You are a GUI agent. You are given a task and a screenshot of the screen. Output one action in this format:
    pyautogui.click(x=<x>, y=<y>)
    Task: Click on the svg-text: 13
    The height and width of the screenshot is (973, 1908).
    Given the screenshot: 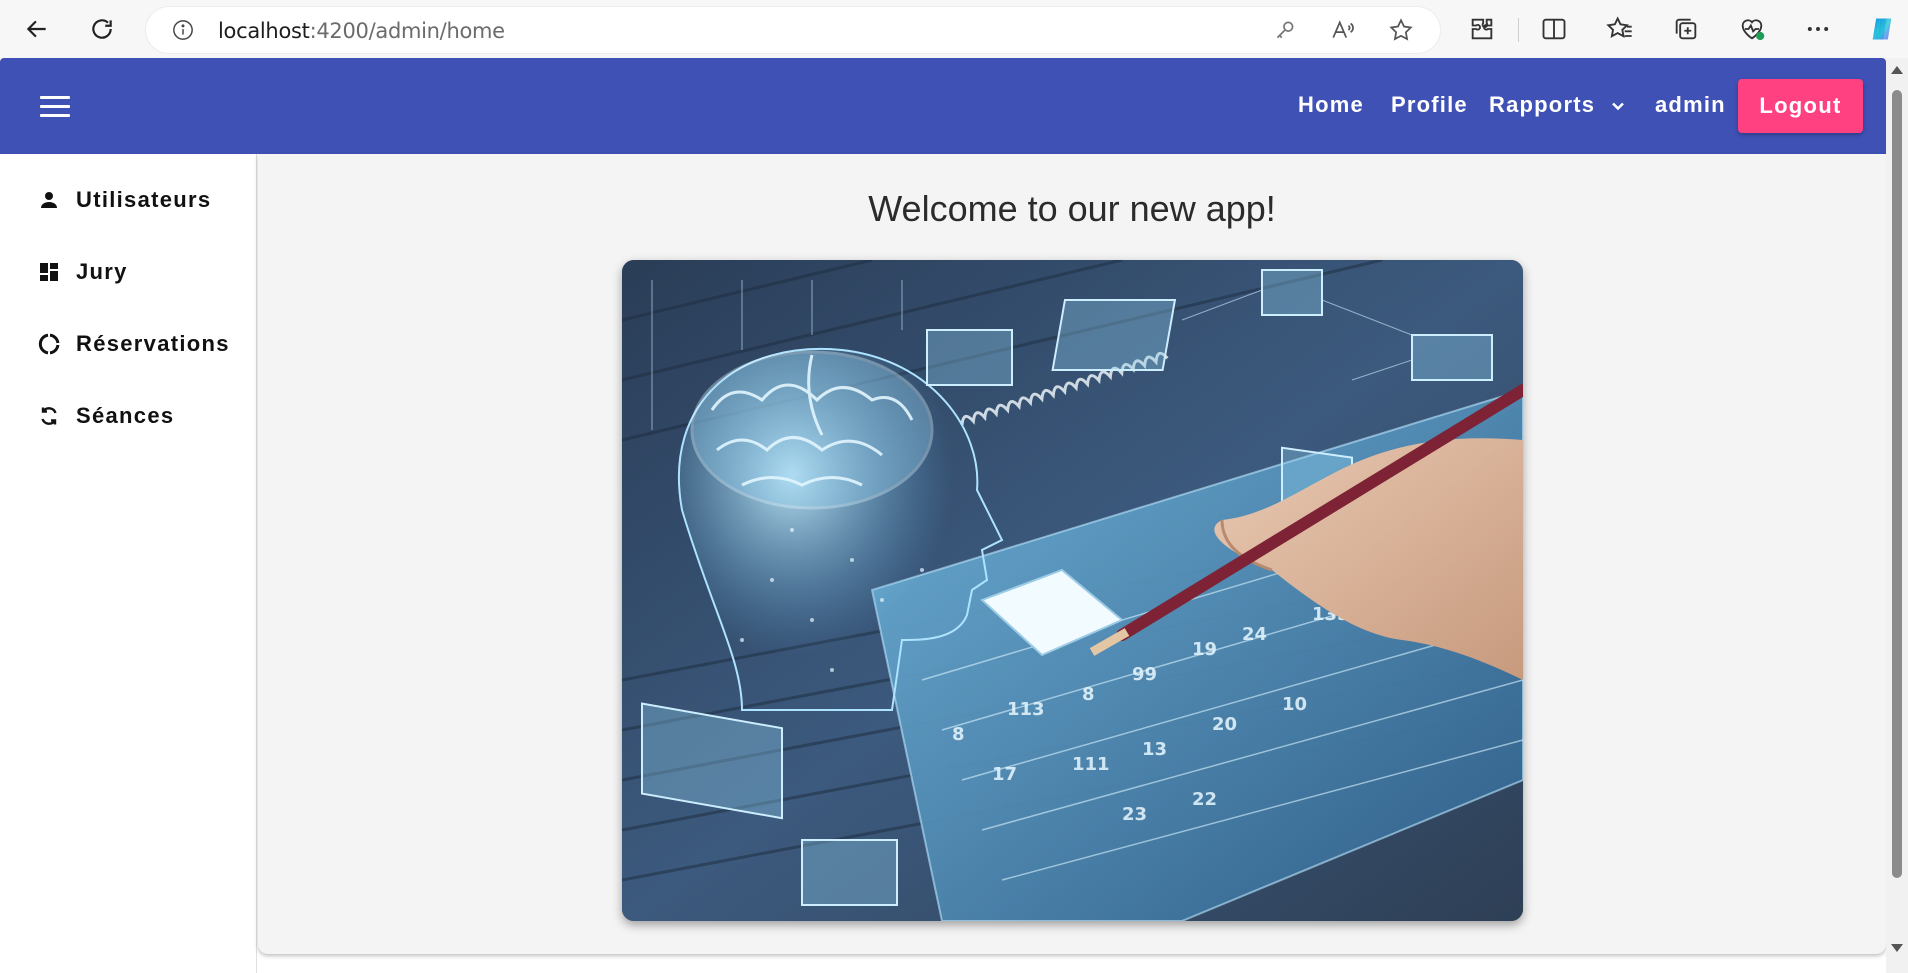 What is the action you would take?
    pyautogui.click(x=1154, y=749)
    